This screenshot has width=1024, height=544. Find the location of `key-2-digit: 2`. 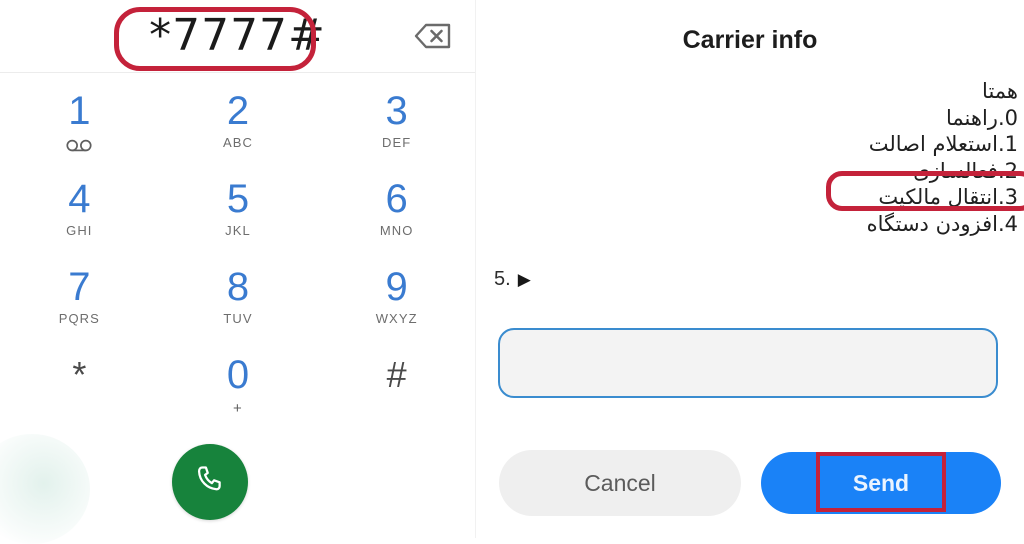

key-2-digit: 2 is located at coordinates (238, 111).